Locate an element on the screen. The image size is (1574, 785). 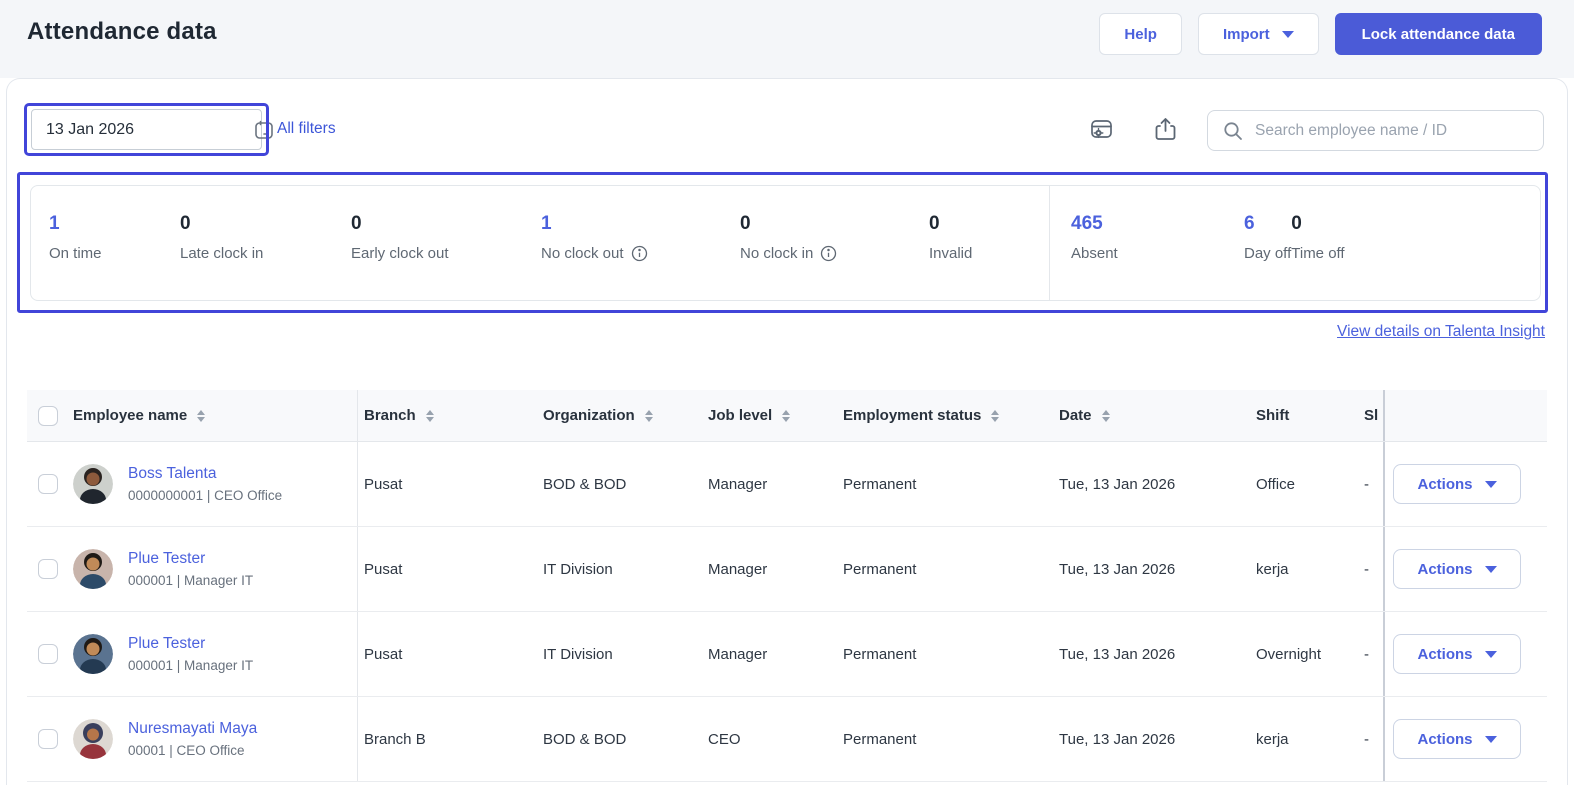
stat-label: No clock out is located at coordinates (582, 253).